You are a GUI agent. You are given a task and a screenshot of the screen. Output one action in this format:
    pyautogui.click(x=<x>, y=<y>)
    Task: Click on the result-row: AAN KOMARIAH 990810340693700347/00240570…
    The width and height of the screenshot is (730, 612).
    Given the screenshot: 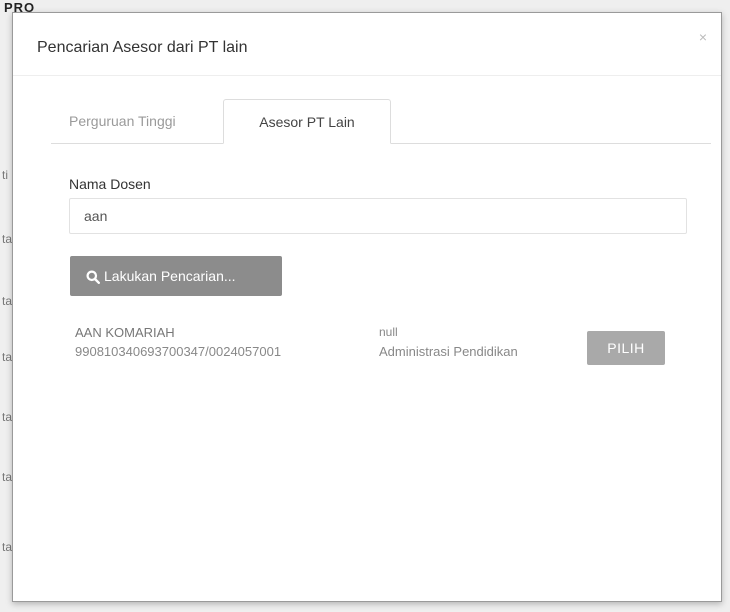 What is the action you would take?
    pyautogui.click(x=380, y=350)
    